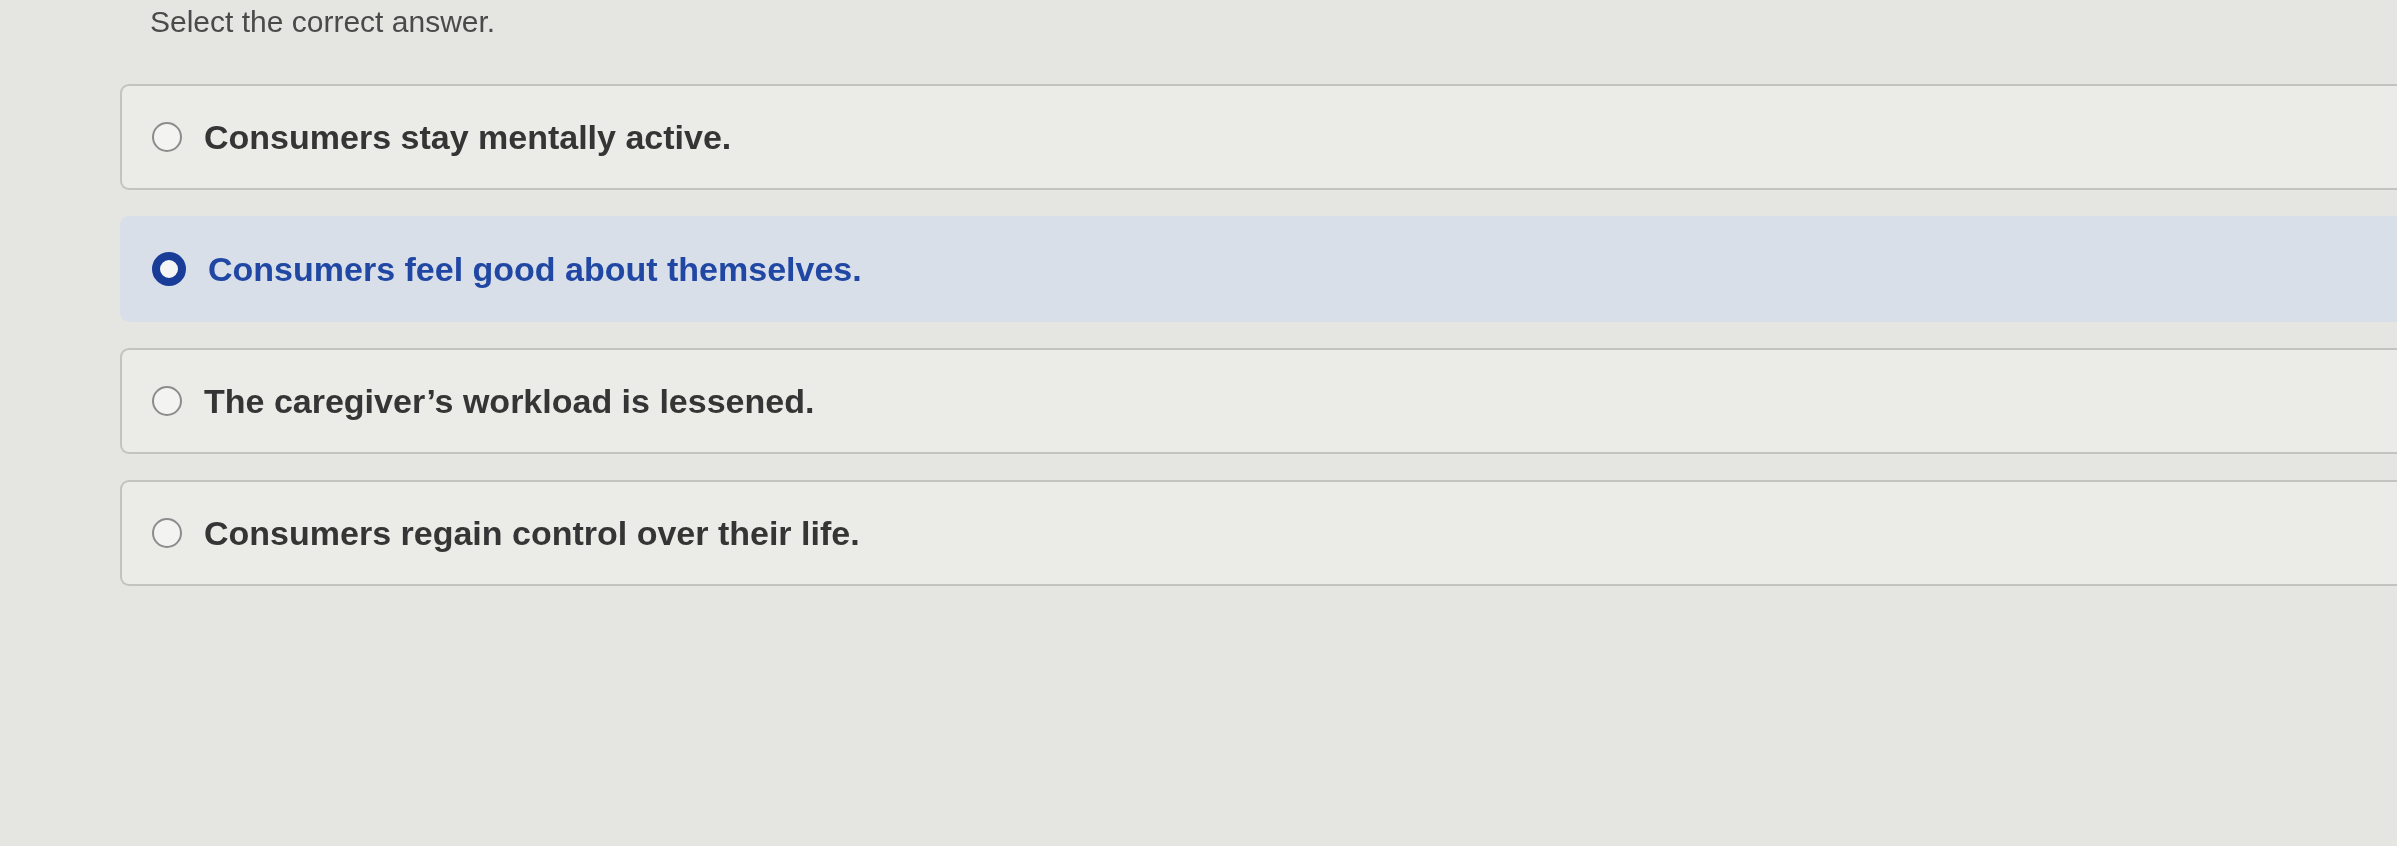 This screenshot has height=846, width=2397. What do you see at coordinates (1258, 137) in the screenshot?
I see `answer-option: Consumers stay mentally active.` at bounding box center [1258, 137].